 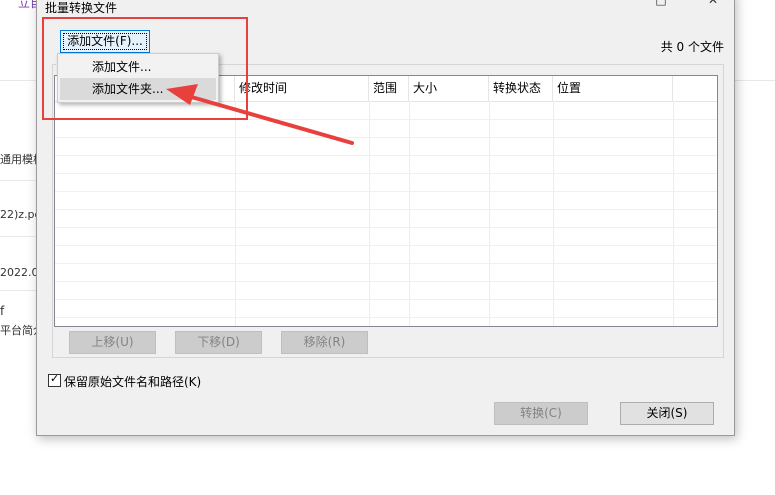 What do you see at coordinates (260, 114) in the screenshot?
I see `annotation-arrow-icon` at bounding box center [260, 114].